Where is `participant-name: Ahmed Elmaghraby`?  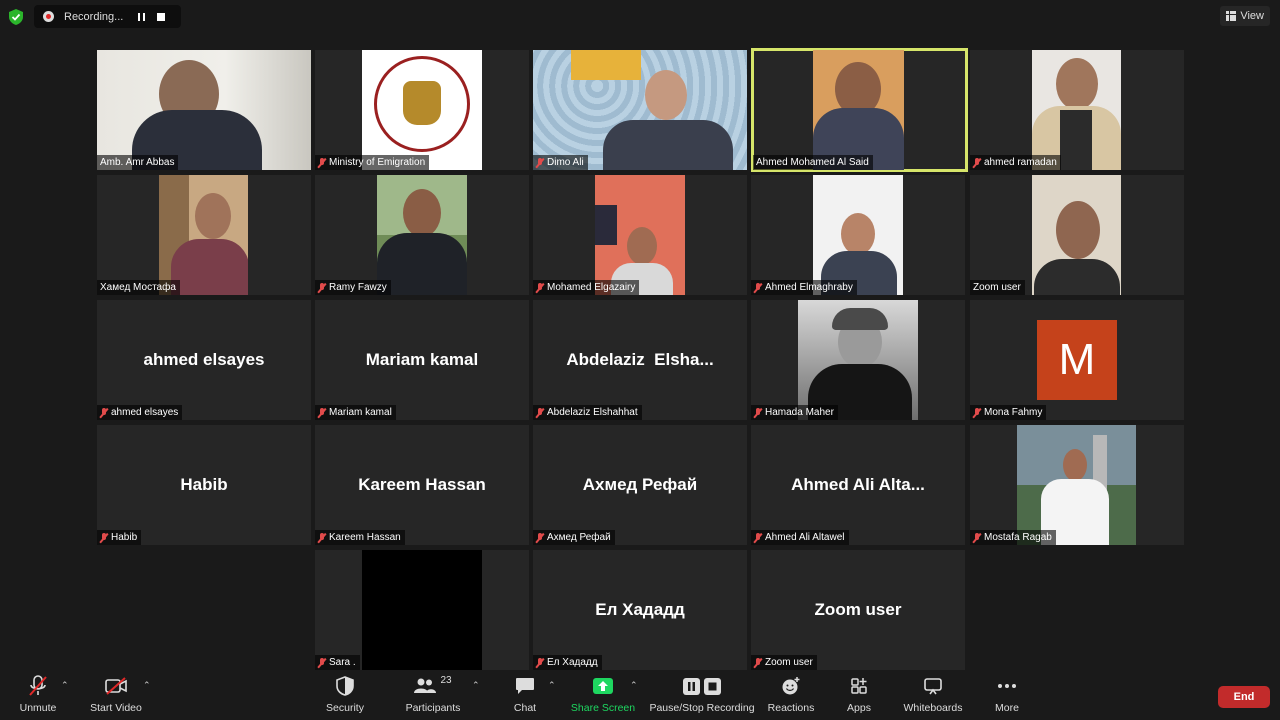 participant-name: Ahmed Elmaghraby is located at coordinates (809, 287).